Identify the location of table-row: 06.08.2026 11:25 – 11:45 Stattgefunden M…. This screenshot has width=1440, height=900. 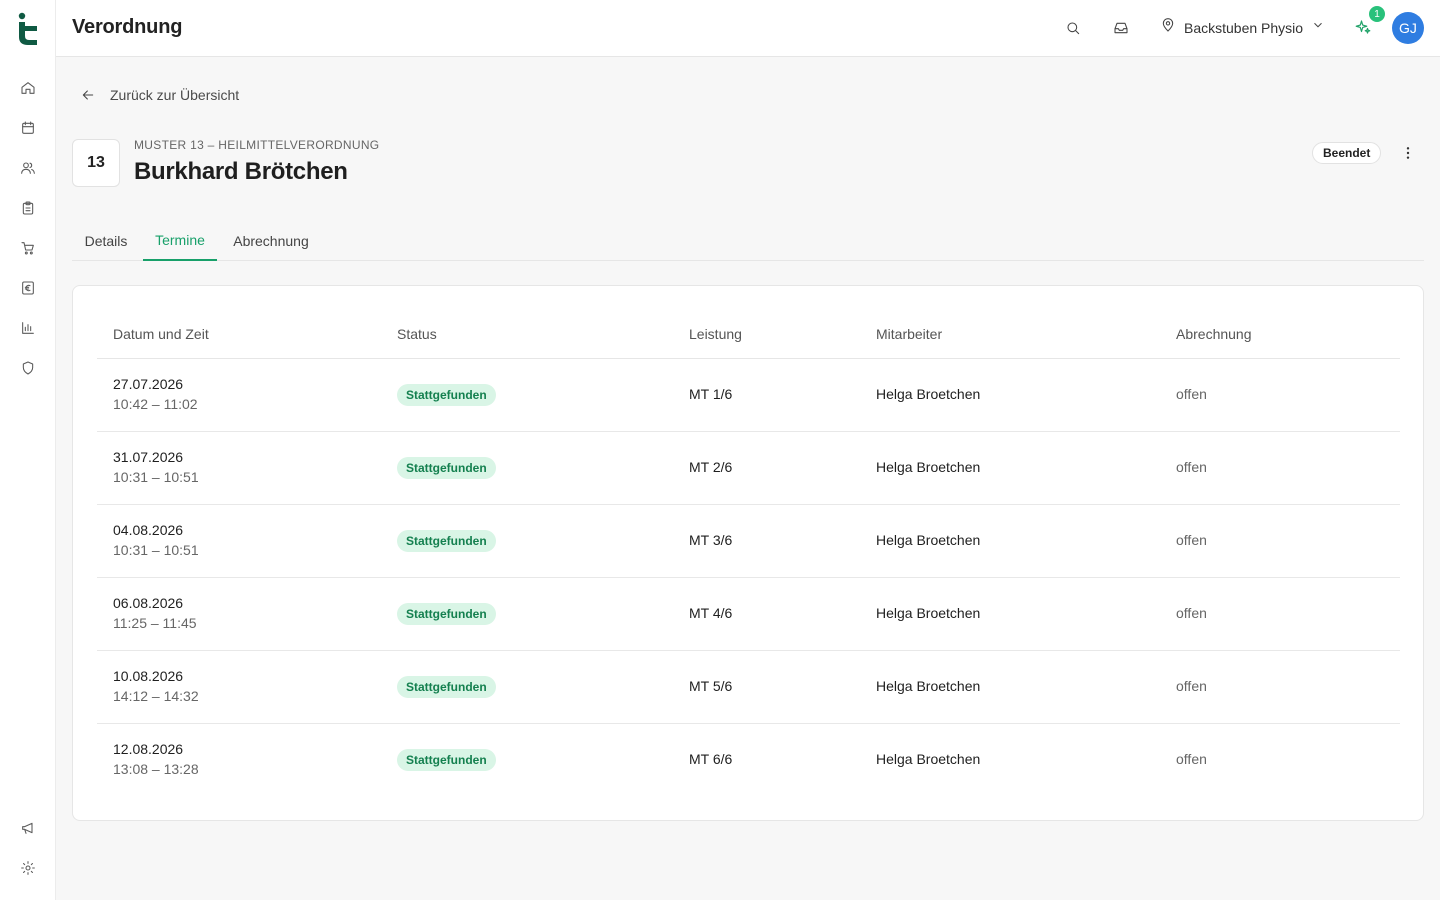
(748, 614).